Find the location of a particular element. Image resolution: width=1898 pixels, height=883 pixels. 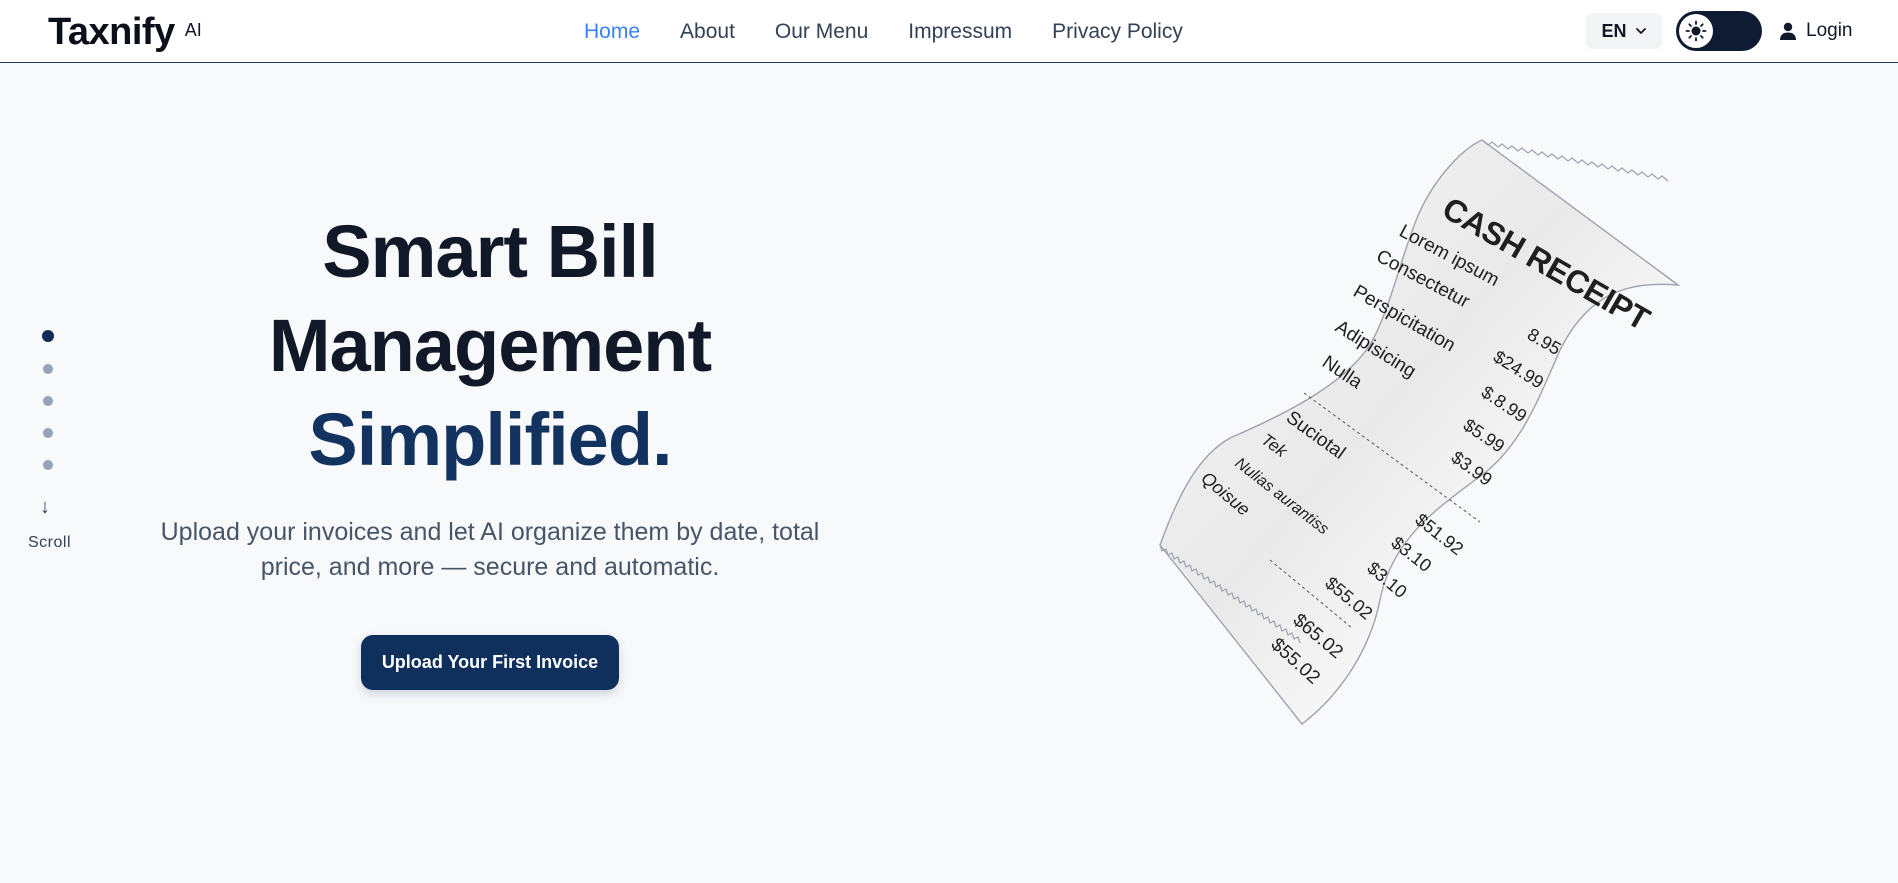

nav-impressum: Impressum is located at coordinates (960, 32).